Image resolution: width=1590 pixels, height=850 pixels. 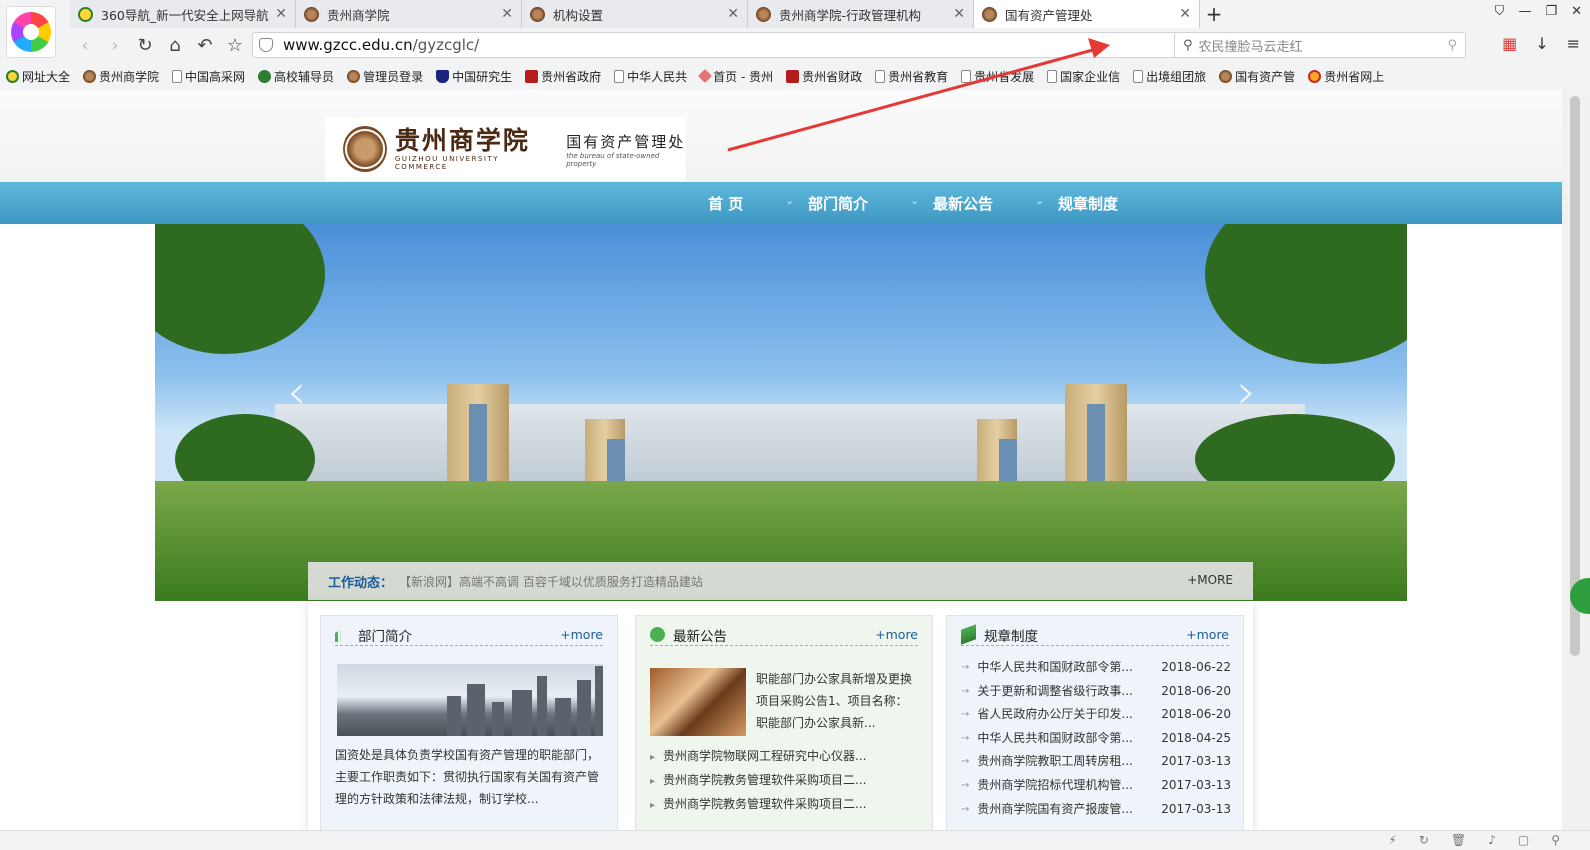 I want to click on list-item: → 中华人民共和国财政部令第... 2018-06-22, so click(x=1096, y=668).